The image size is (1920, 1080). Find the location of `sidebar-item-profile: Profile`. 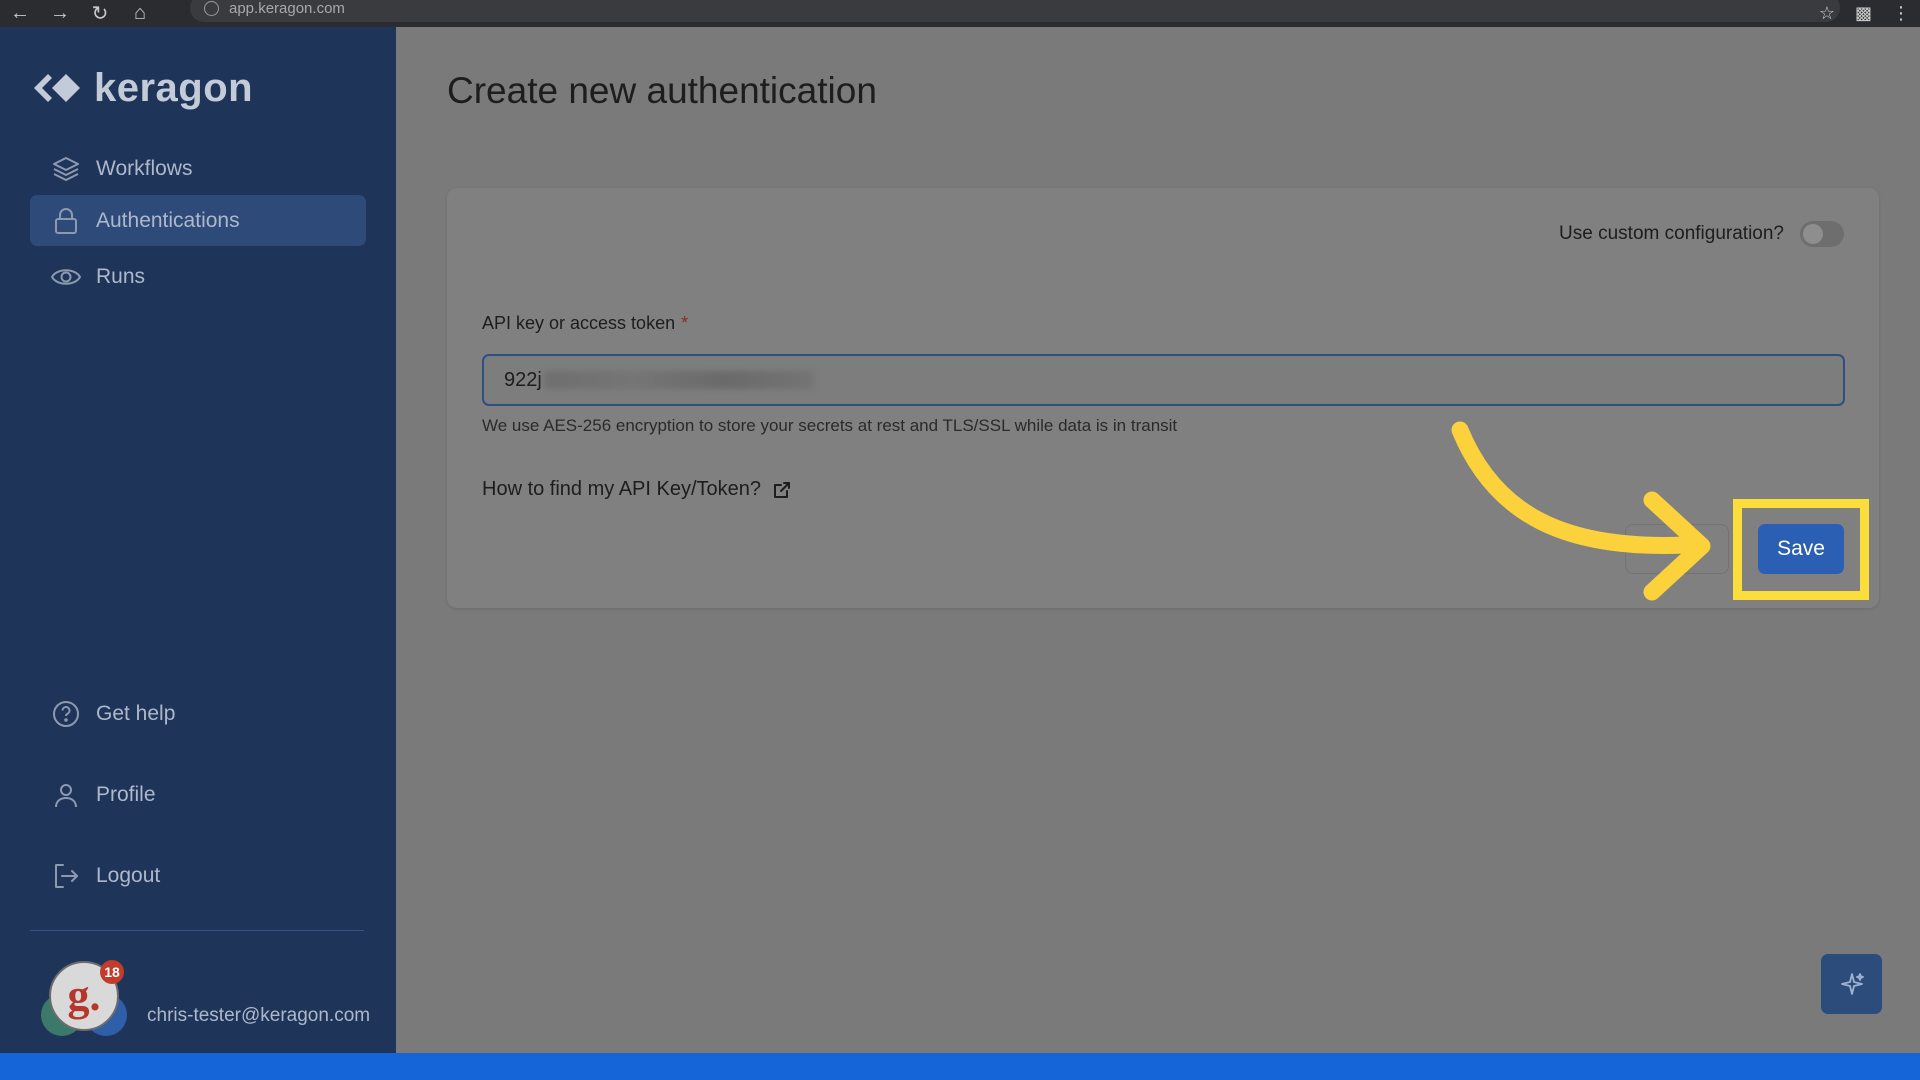

sidebar-item-profile: Profile is located at coordinates (198, 794).